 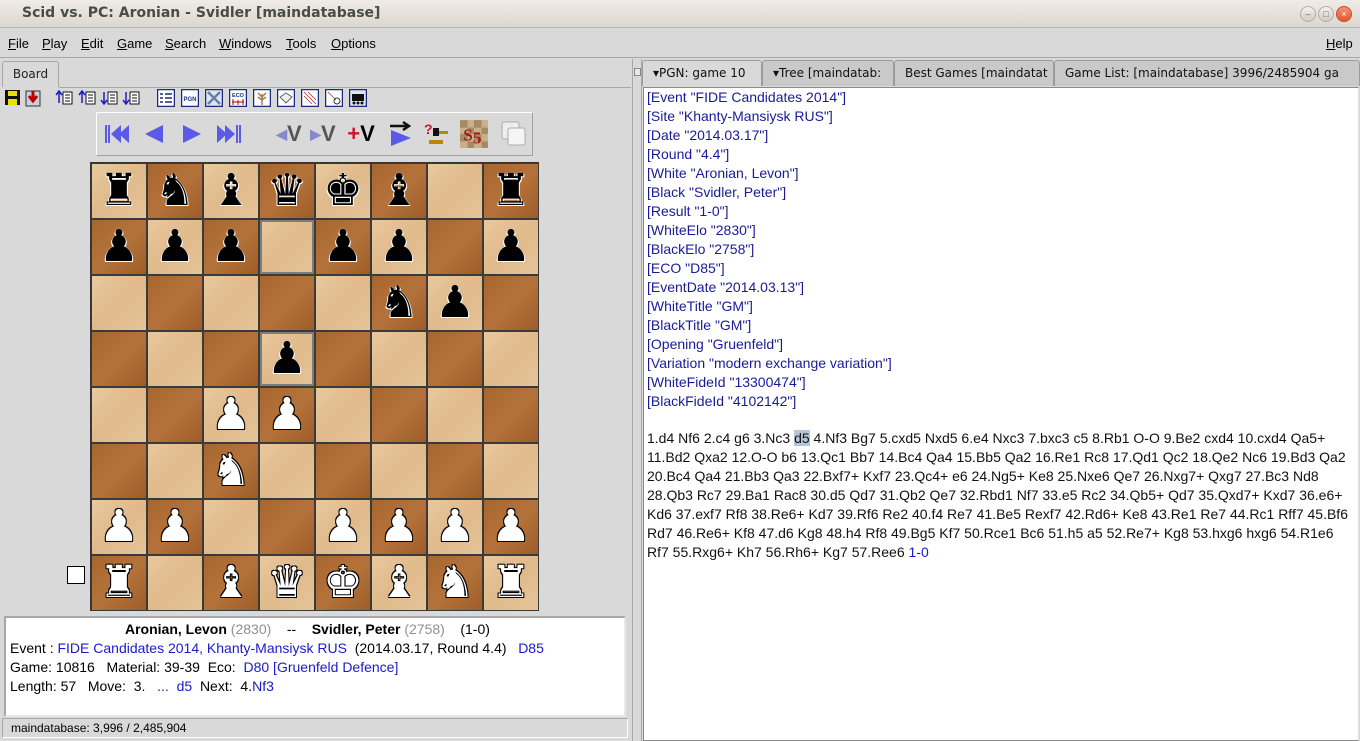 I want to click on white-queen-icon: ♛, so click(x=286, y=583).